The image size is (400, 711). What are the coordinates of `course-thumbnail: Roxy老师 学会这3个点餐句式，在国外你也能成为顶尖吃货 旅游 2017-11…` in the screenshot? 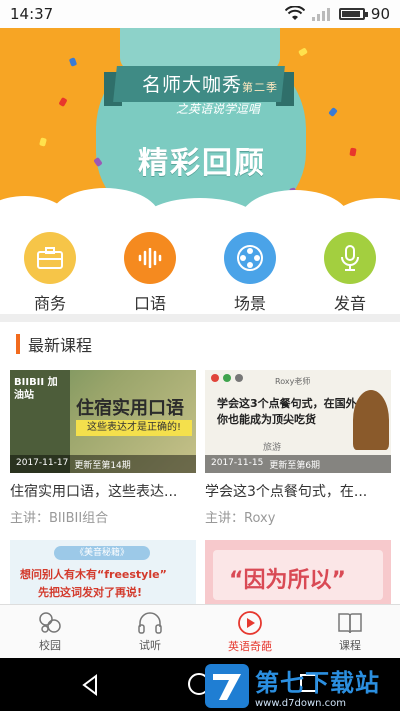 It's located at (298, 421).